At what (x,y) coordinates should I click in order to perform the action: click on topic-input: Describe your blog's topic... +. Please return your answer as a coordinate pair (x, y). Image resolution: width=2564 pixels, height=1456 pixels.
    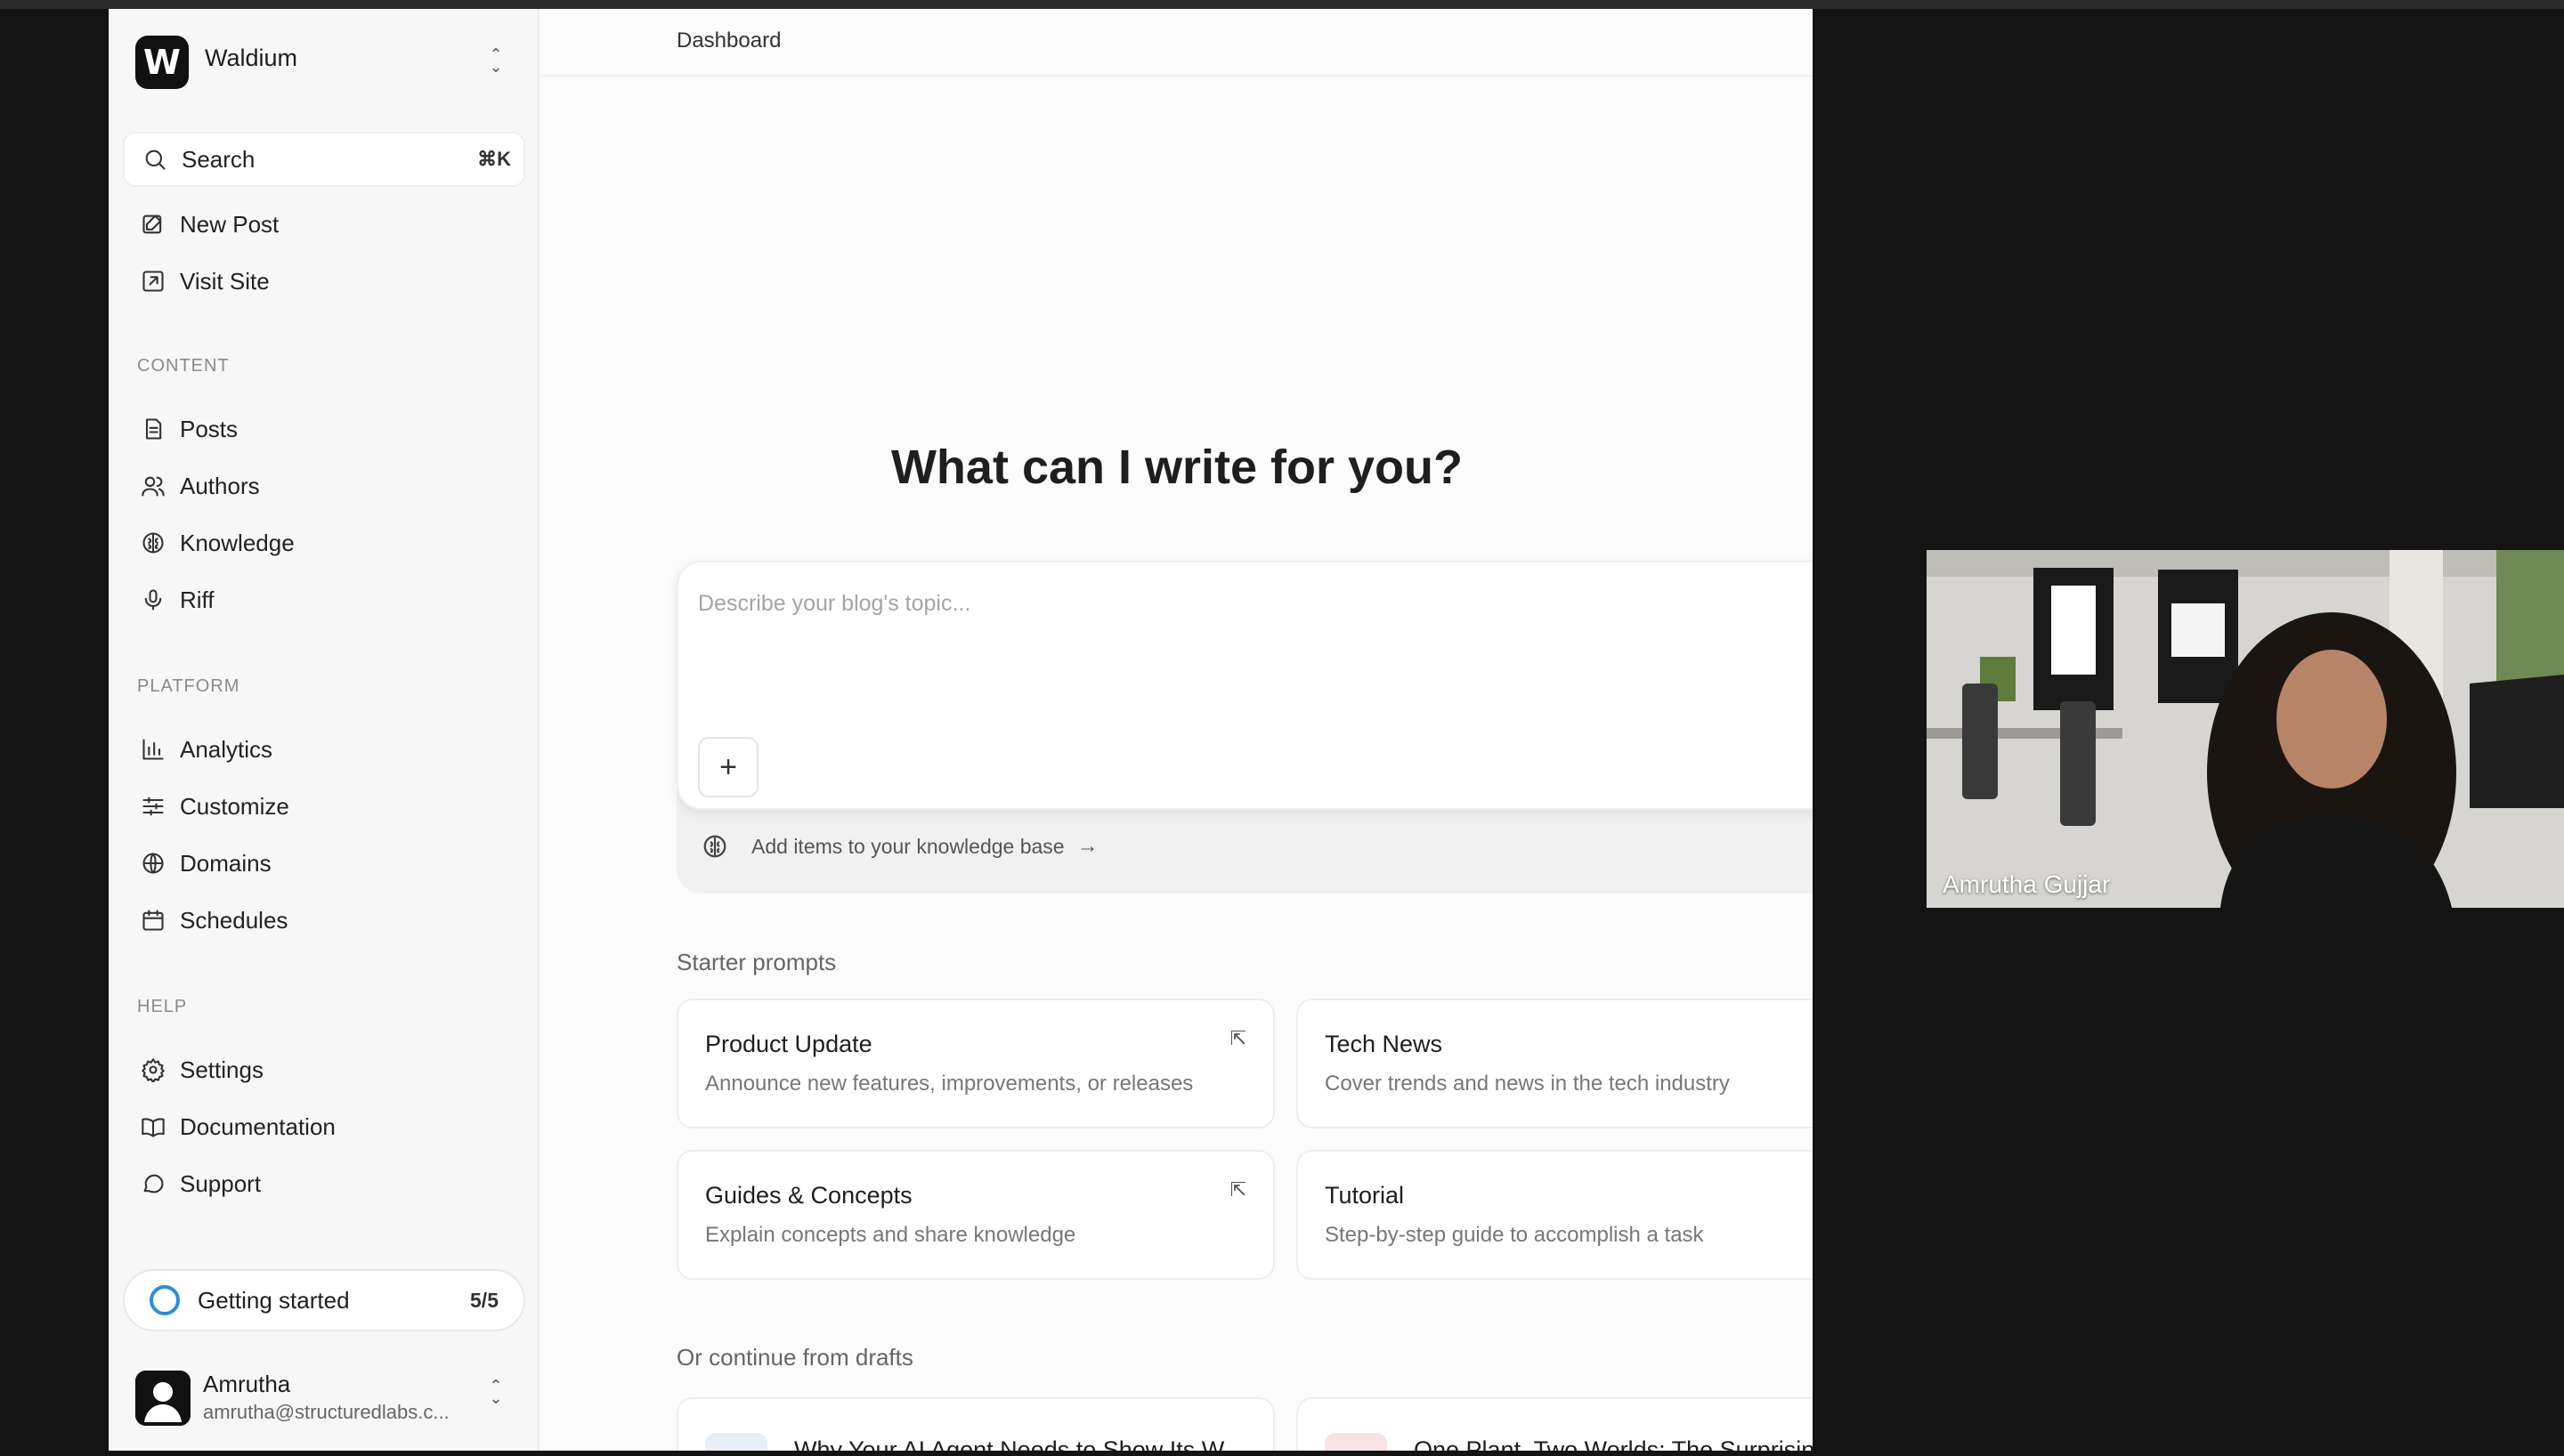
    Looking at the image, I should click on (1245, 685).